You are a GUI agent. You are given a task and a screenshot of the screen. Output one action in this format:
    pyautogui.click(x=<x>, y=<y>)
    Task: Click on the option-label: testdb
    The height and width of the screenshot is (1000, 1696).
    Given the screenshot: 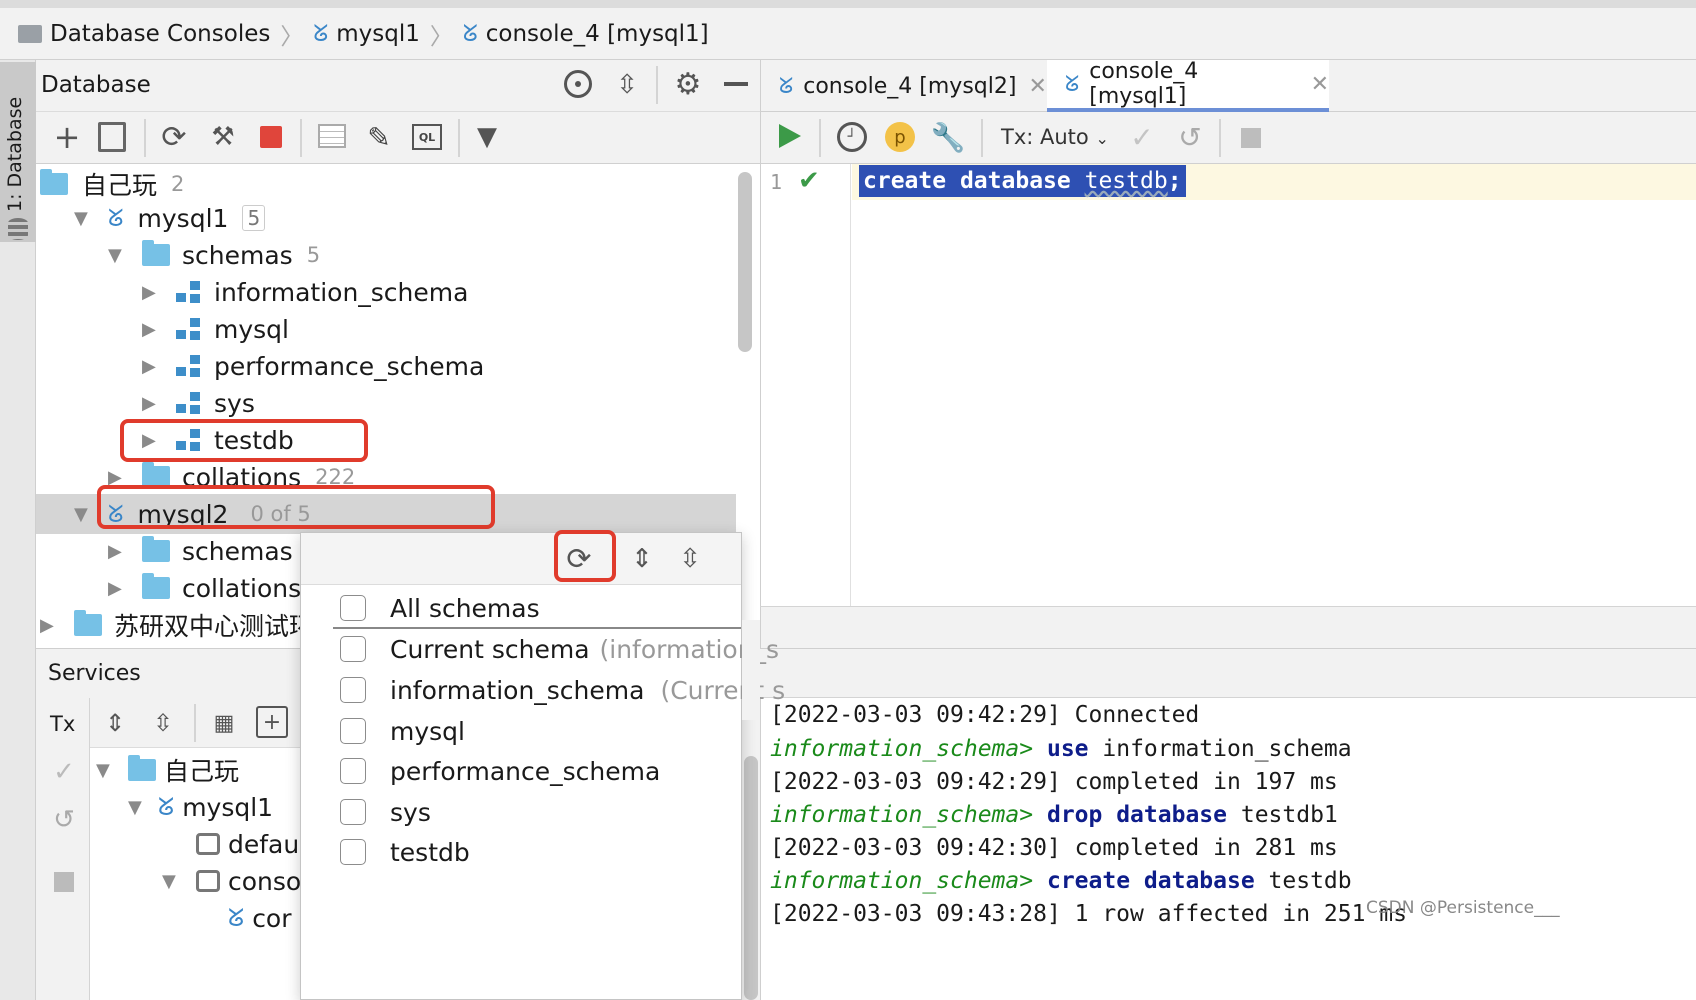 What is the action you would take?
    pyautogui.click(x=430, y=852)
    